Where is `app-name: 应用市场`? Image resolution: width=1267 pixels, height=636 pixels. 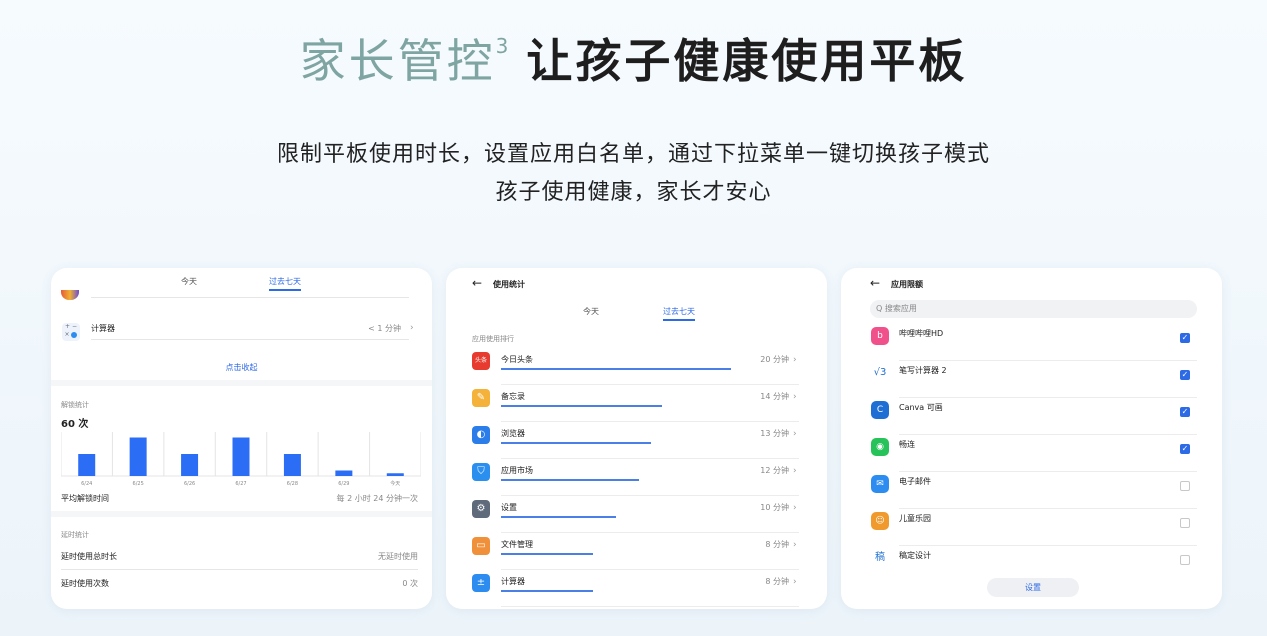 app-name: 应用市场 is located at coordinates (517, 470).